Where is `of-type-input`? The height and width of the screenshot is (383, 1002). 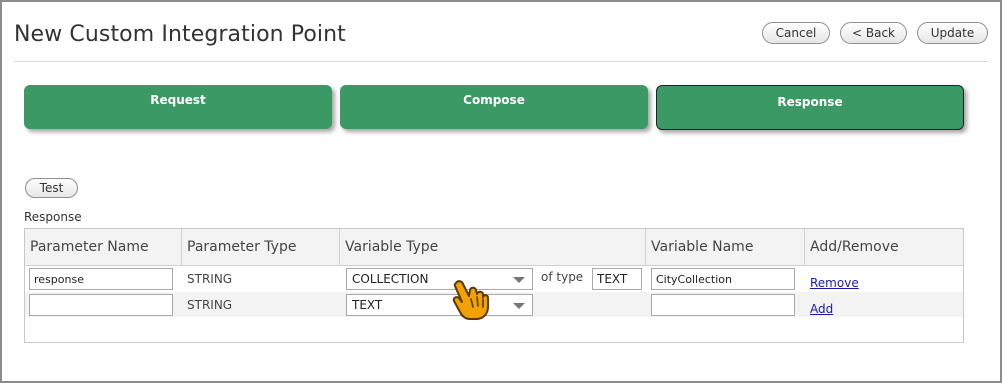
of-type-input is located at coordinates (617, 279).